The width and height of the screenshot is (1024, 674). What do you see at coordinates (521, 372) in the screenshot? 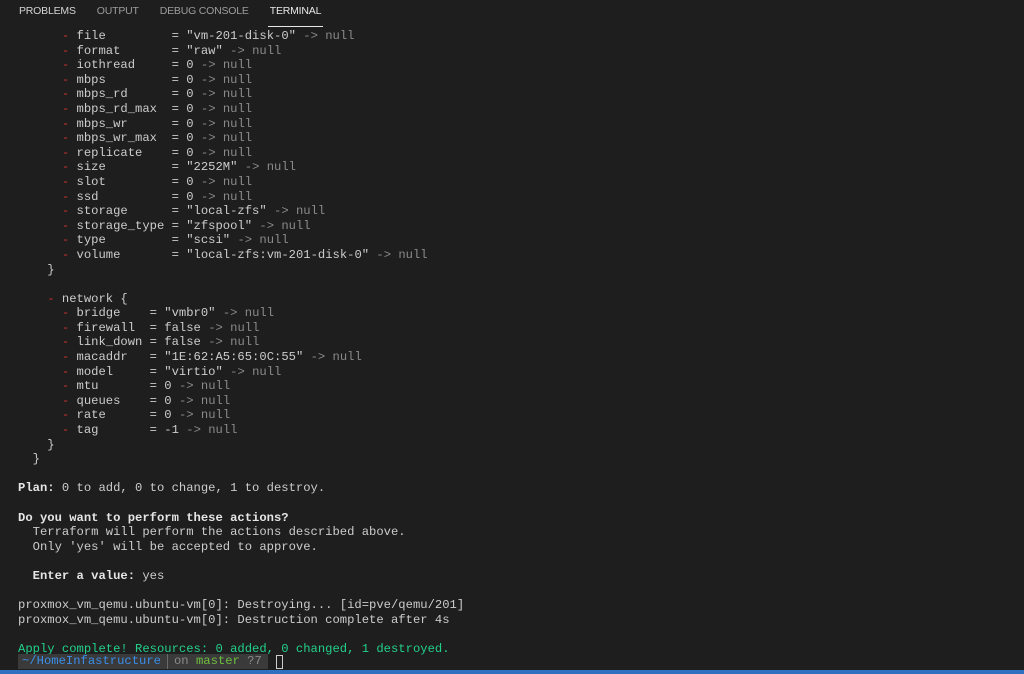
I see `network-attribute-line: - model = "virtio" -> null` at bounding box center [521, 372].